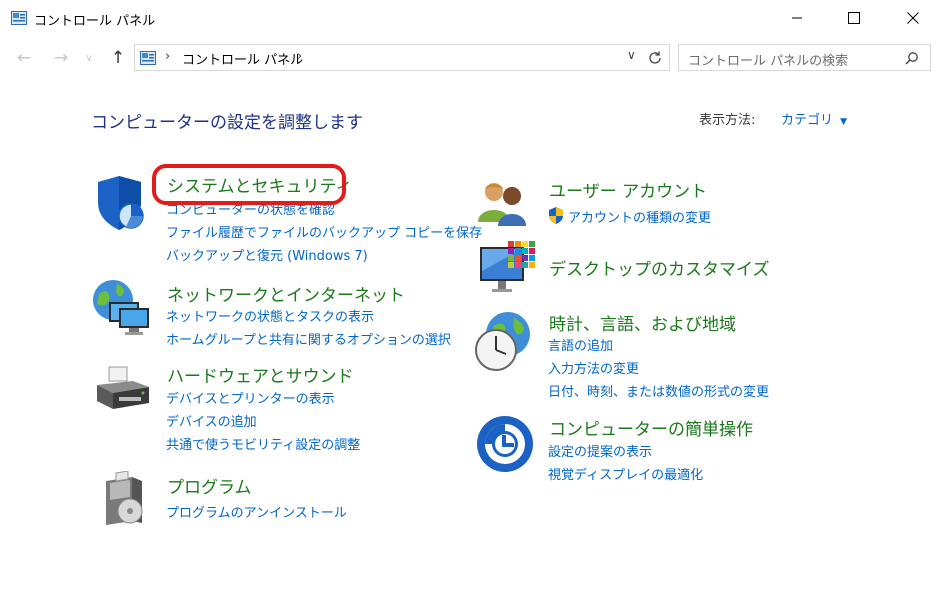 The height and width of the screenshot is (611, 944). I want to click on link-homegroup: ホームグループと共有に関するオプションの選択, so click(308, 338).